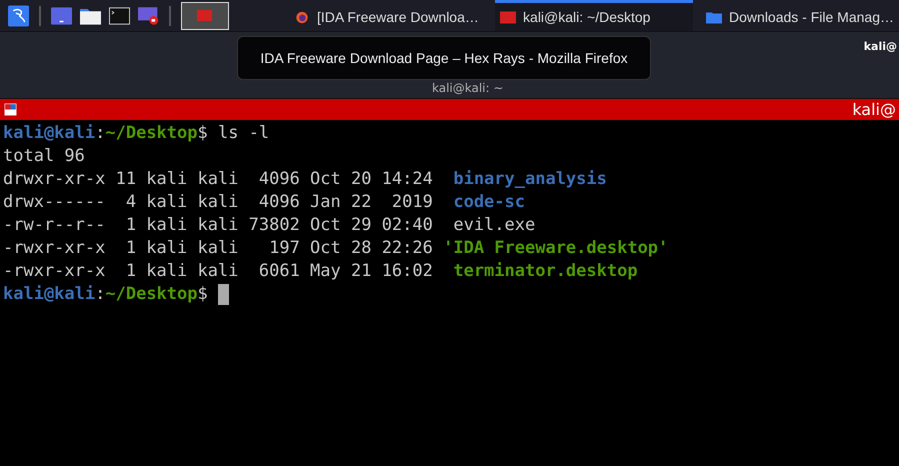 This screenshot has width=899, height=466. What do you see at coordinates (218, 248) in the screenshot?
I see `file-details: -rwxr-xr-x 1 kali kali 197 Oct 28 22:26` at bounding box center [218, 248].